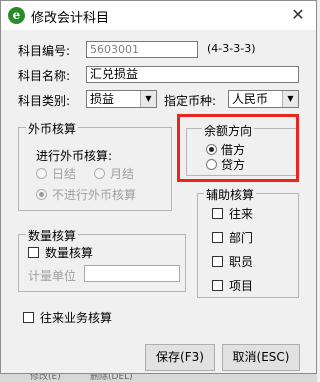  Describe the element at coordinates (122, 174) in the screenshot. I see `radio-monthly-label: 月结` at that location.